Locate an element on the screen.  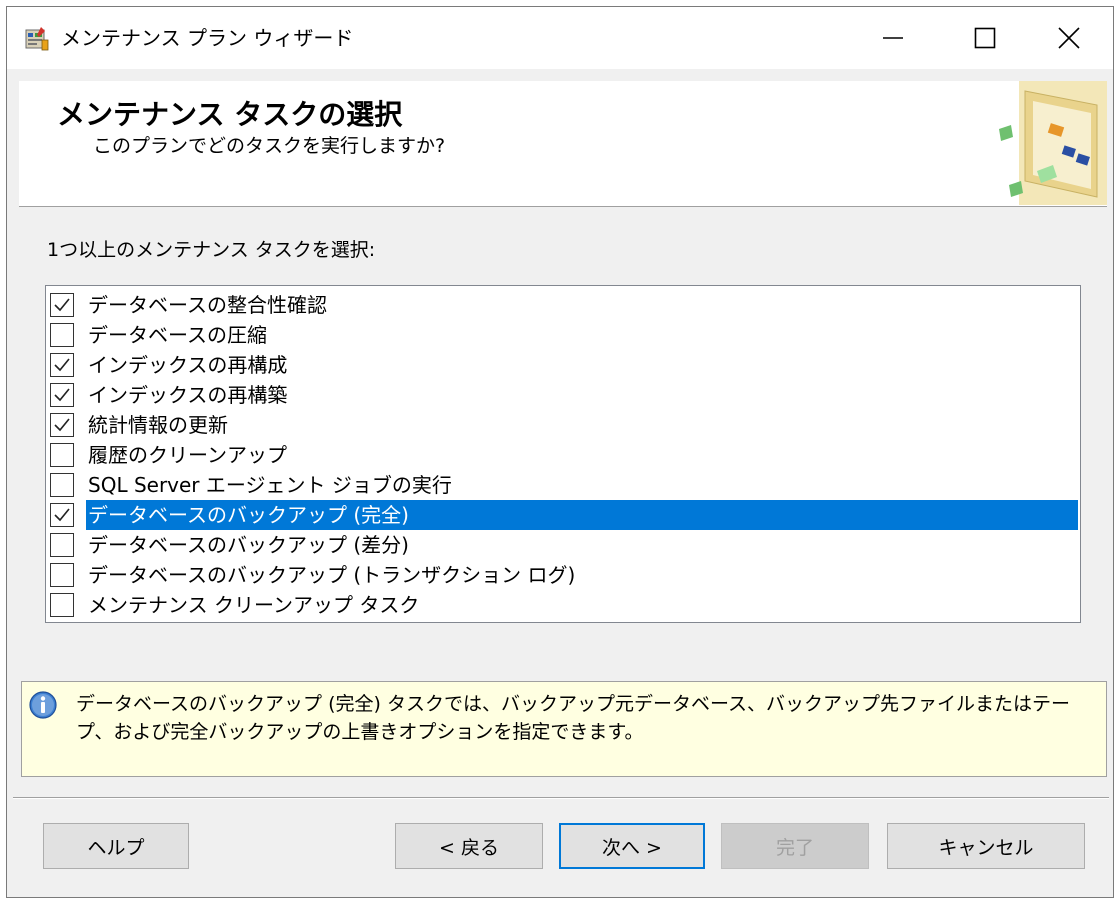
task-label: データベースのバックアップ (差分) is located at coordinates (582, 545).